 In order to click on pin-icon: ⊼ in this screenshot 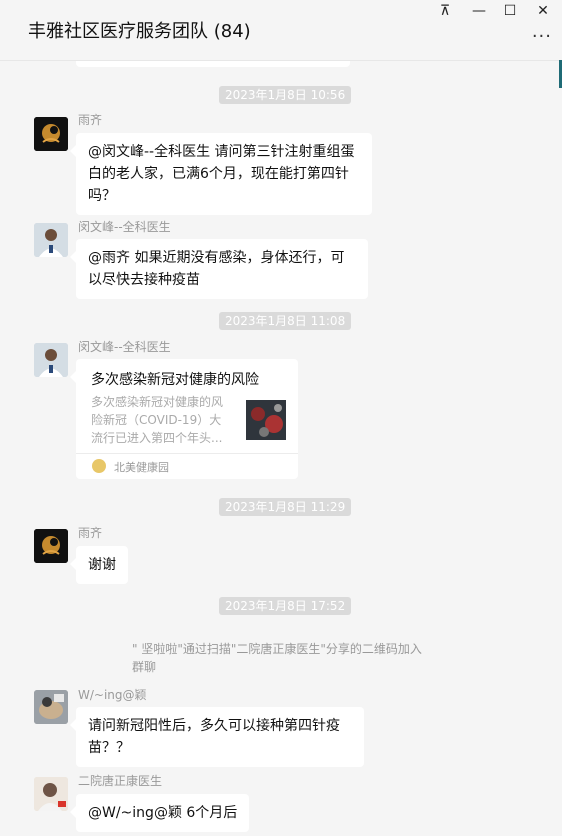, I will do `click(445, 11)`.